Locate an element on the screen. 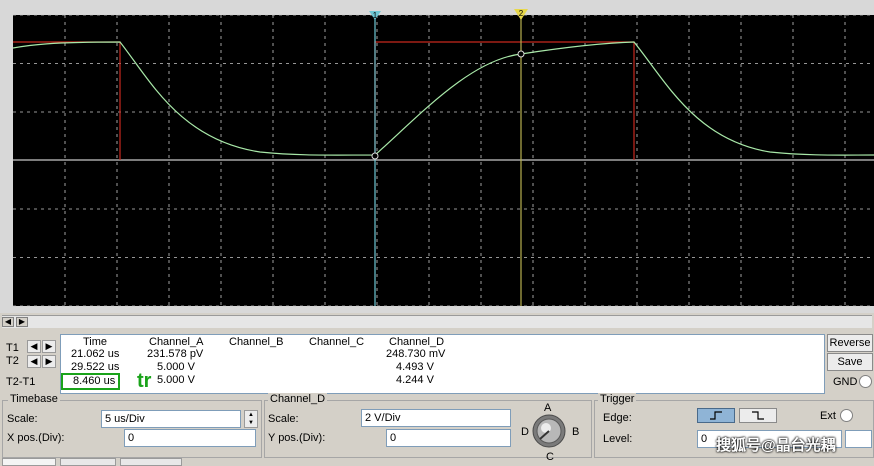  channel-selector-knob-icon is located at coordinates (549, 431).